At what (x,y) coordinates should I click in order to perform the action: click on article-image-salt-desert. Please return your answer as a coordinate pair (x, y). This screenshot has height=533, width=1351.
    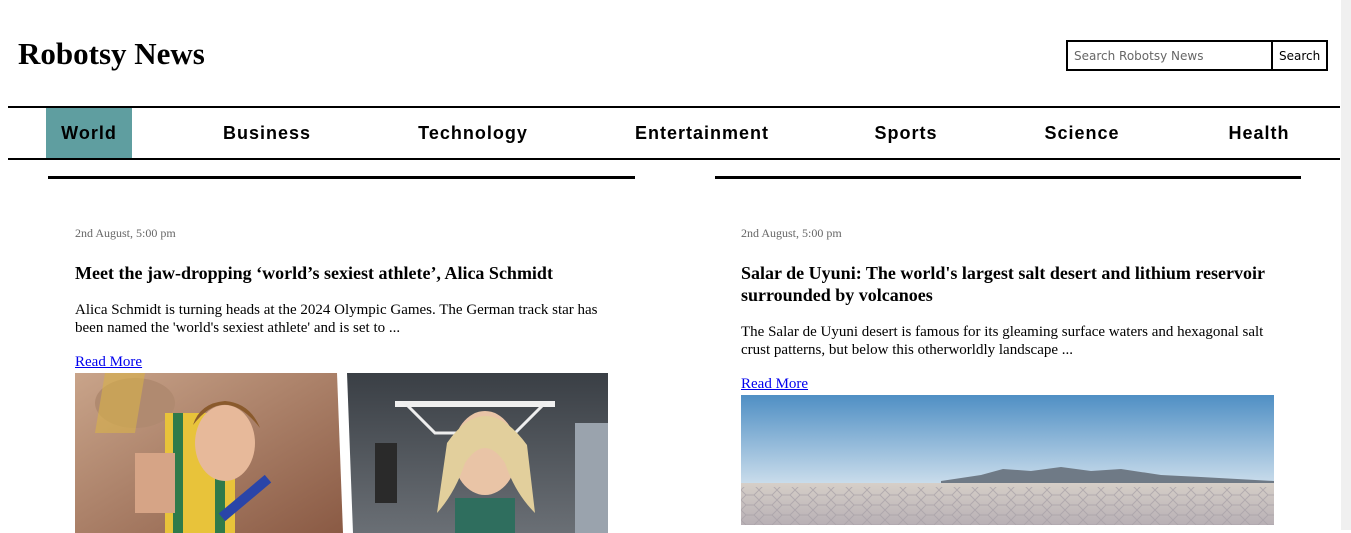
    Looking at the image, I should click on (1007, 460).